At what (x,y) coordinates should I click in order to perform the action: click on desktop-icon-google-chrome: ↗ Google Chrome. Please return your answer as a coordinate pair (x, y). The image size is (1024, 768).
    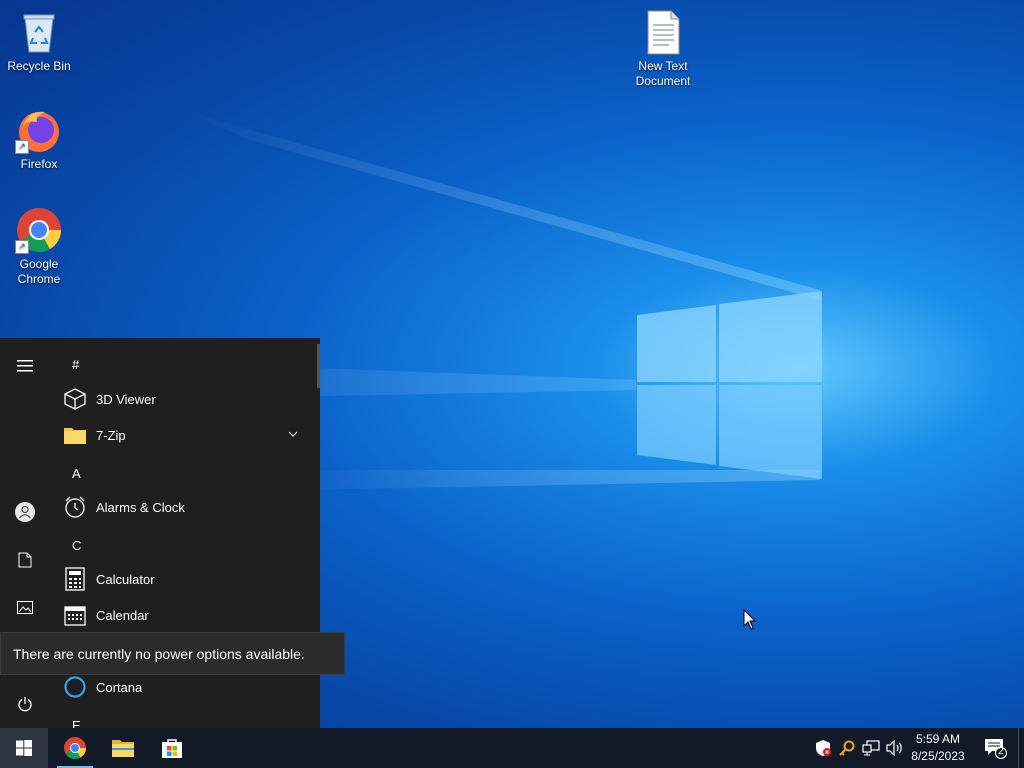
    Looking at the image, I should click on (39, 243).